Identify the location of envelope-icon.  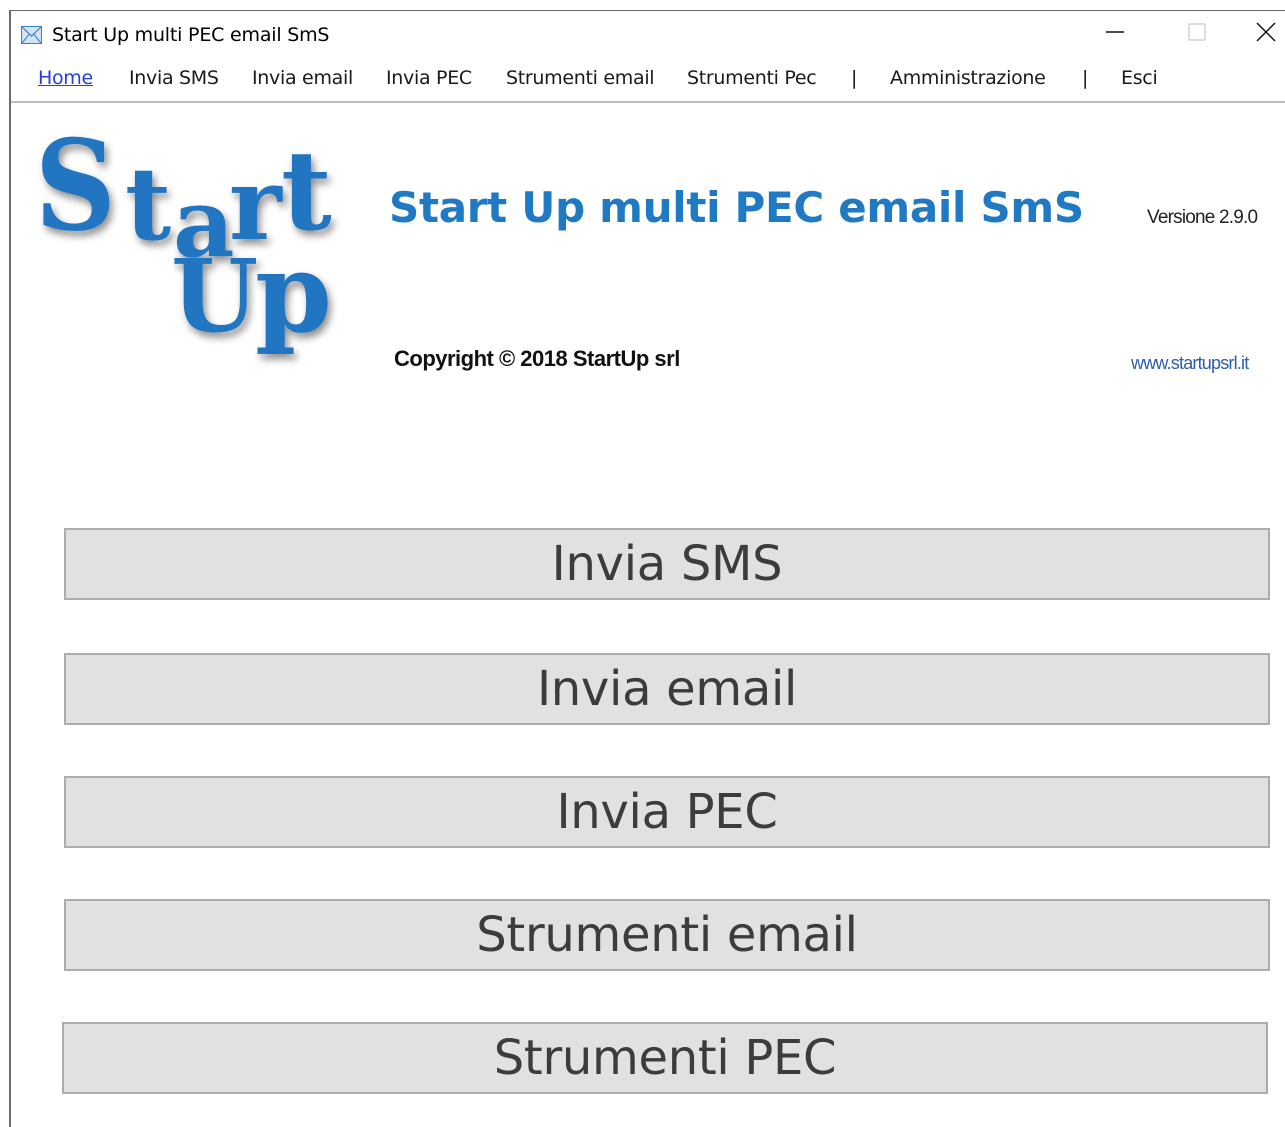
(31, 35).